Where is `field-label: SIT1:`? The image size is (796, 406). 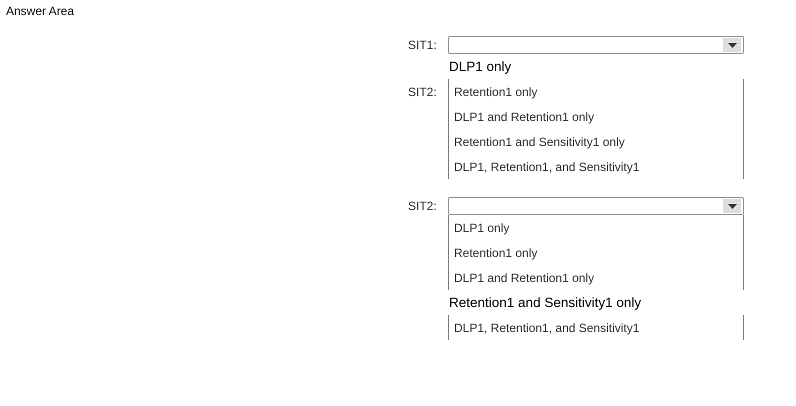
field-label: SIT1: is located at coordinates (423, 45).